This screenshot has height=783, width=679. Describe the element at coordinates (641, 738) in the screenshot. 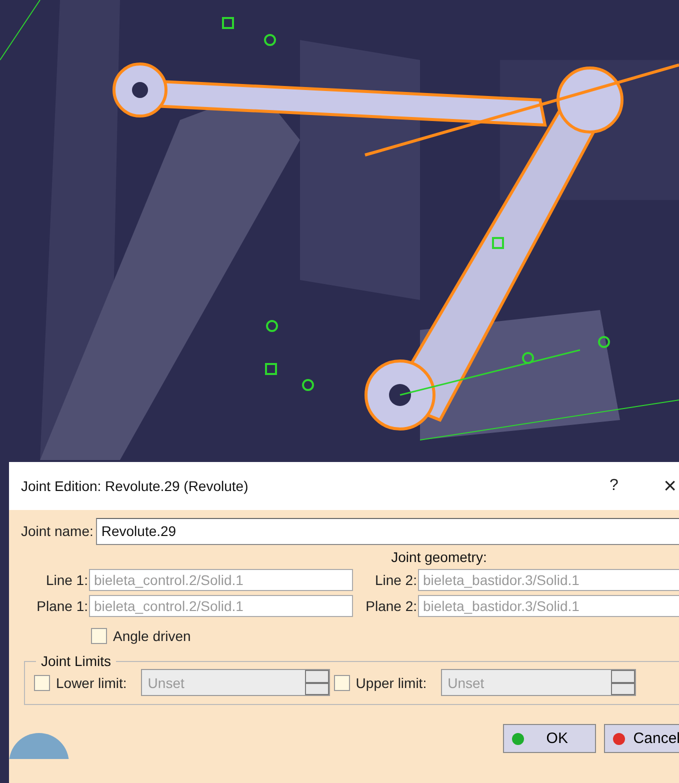

I see `dialog-button: Cancel` at that location.